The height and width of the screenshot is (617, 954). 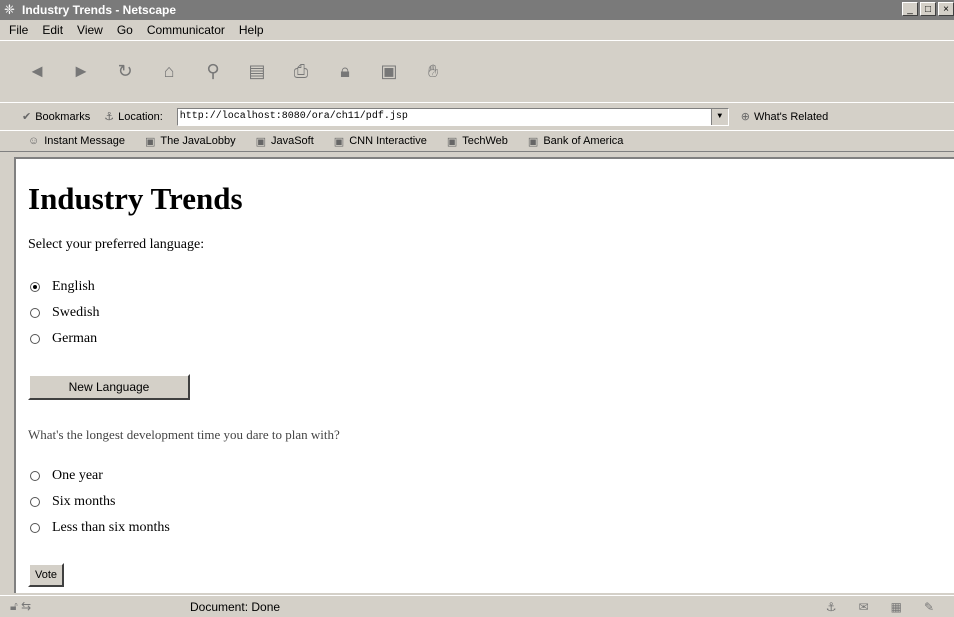 What do you see at coordinates (477, 30) in the screenshot?
I see `menu-bar: File Edit View Go Communicator Help` at bounding box center [477, 30].